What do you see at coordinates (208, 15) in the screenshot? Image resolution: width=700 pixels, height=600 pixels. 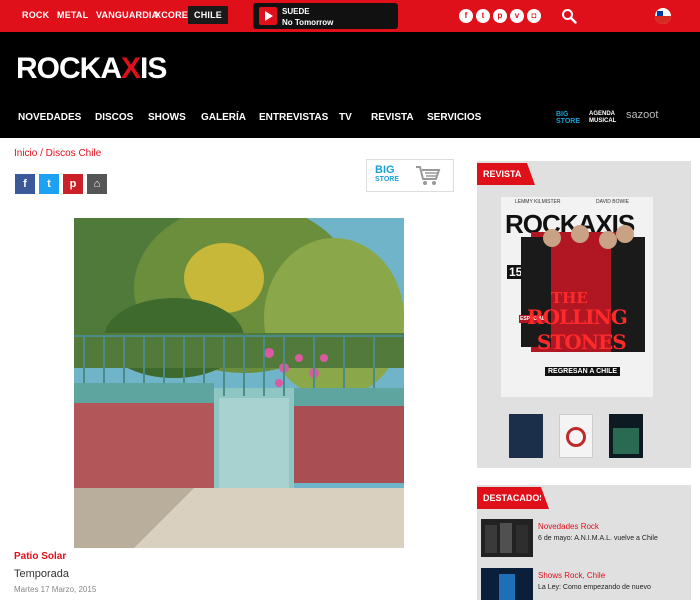 I see `category-chile: CHILE` at bounding box center [208, 15].